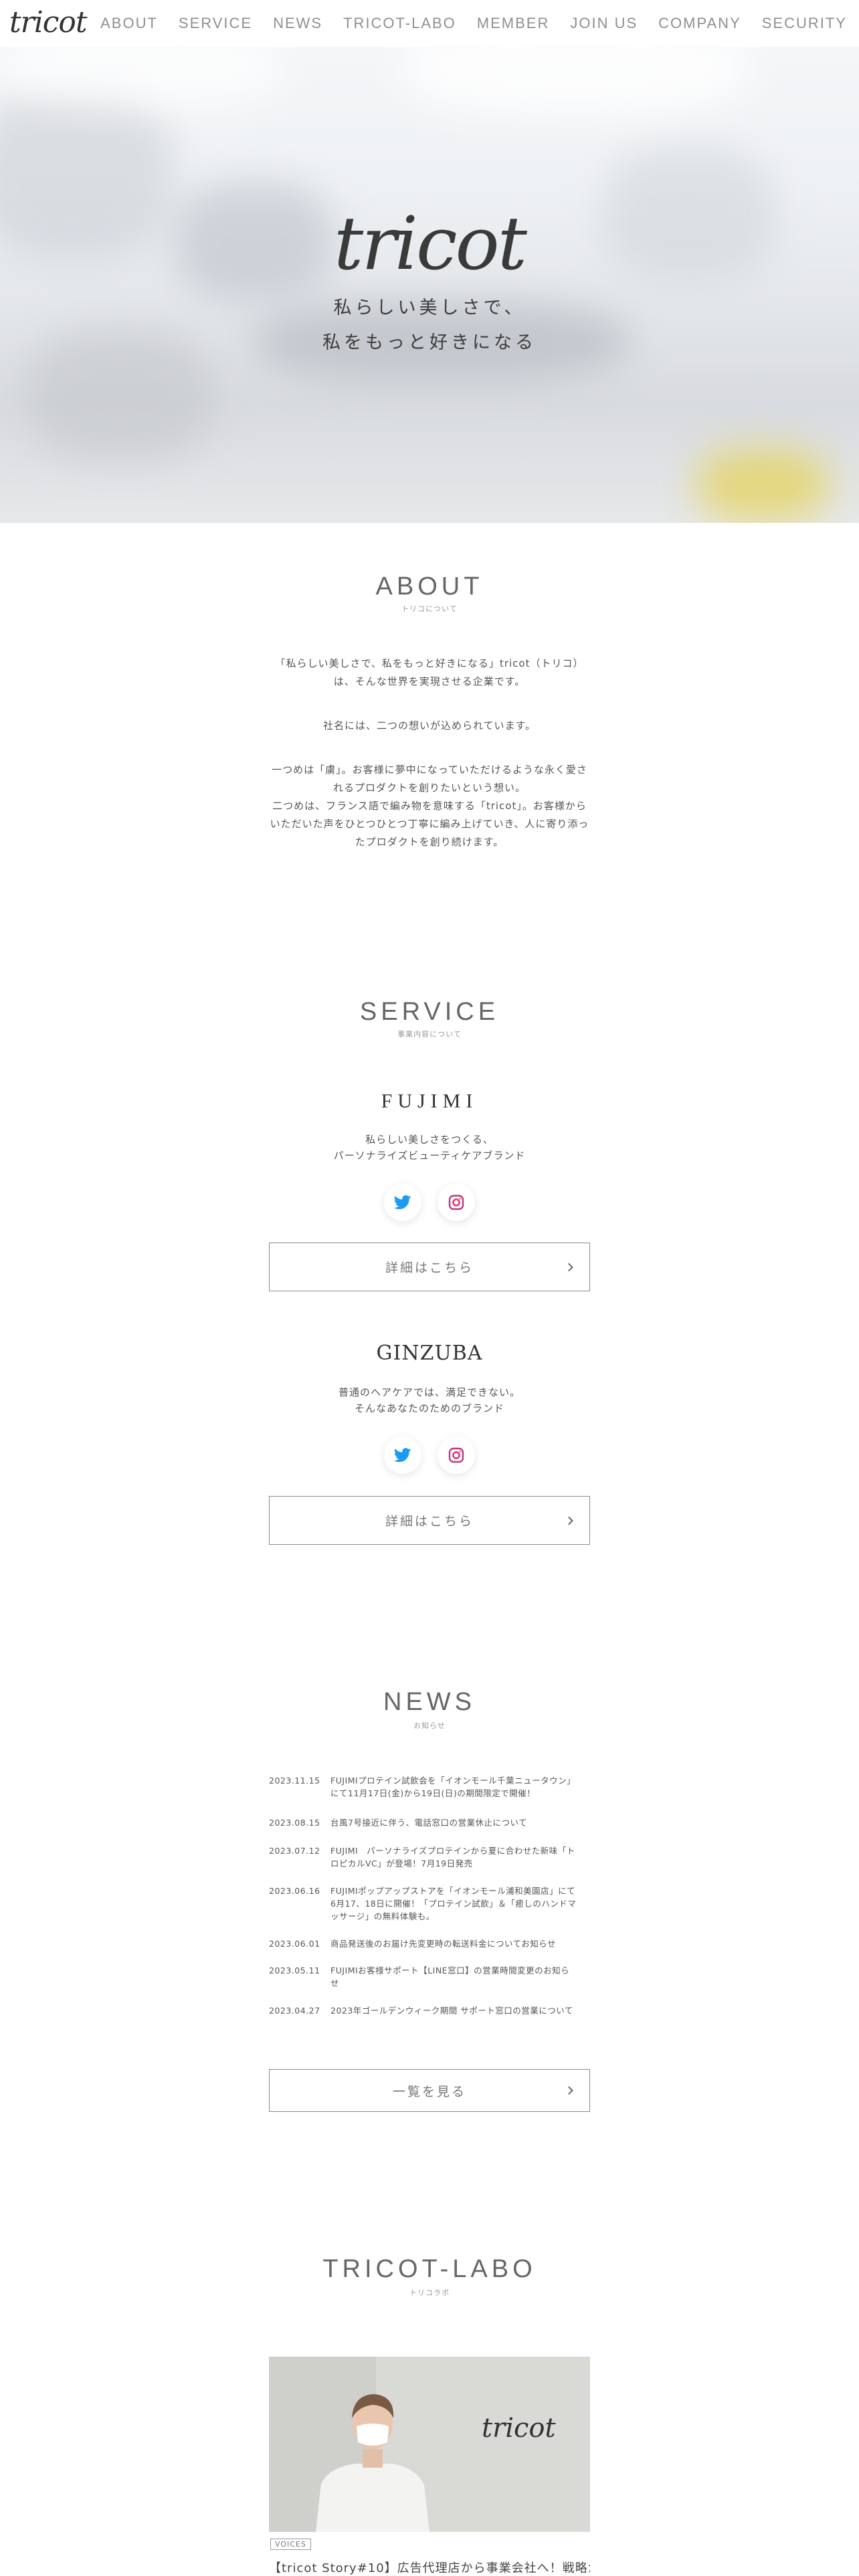 This screenshot has width=859, height=2576. I want to click on about-line: いただいた声をひとつひとつ丁寧に編み上げていき、人に寄り添っ, so click(429, 824).